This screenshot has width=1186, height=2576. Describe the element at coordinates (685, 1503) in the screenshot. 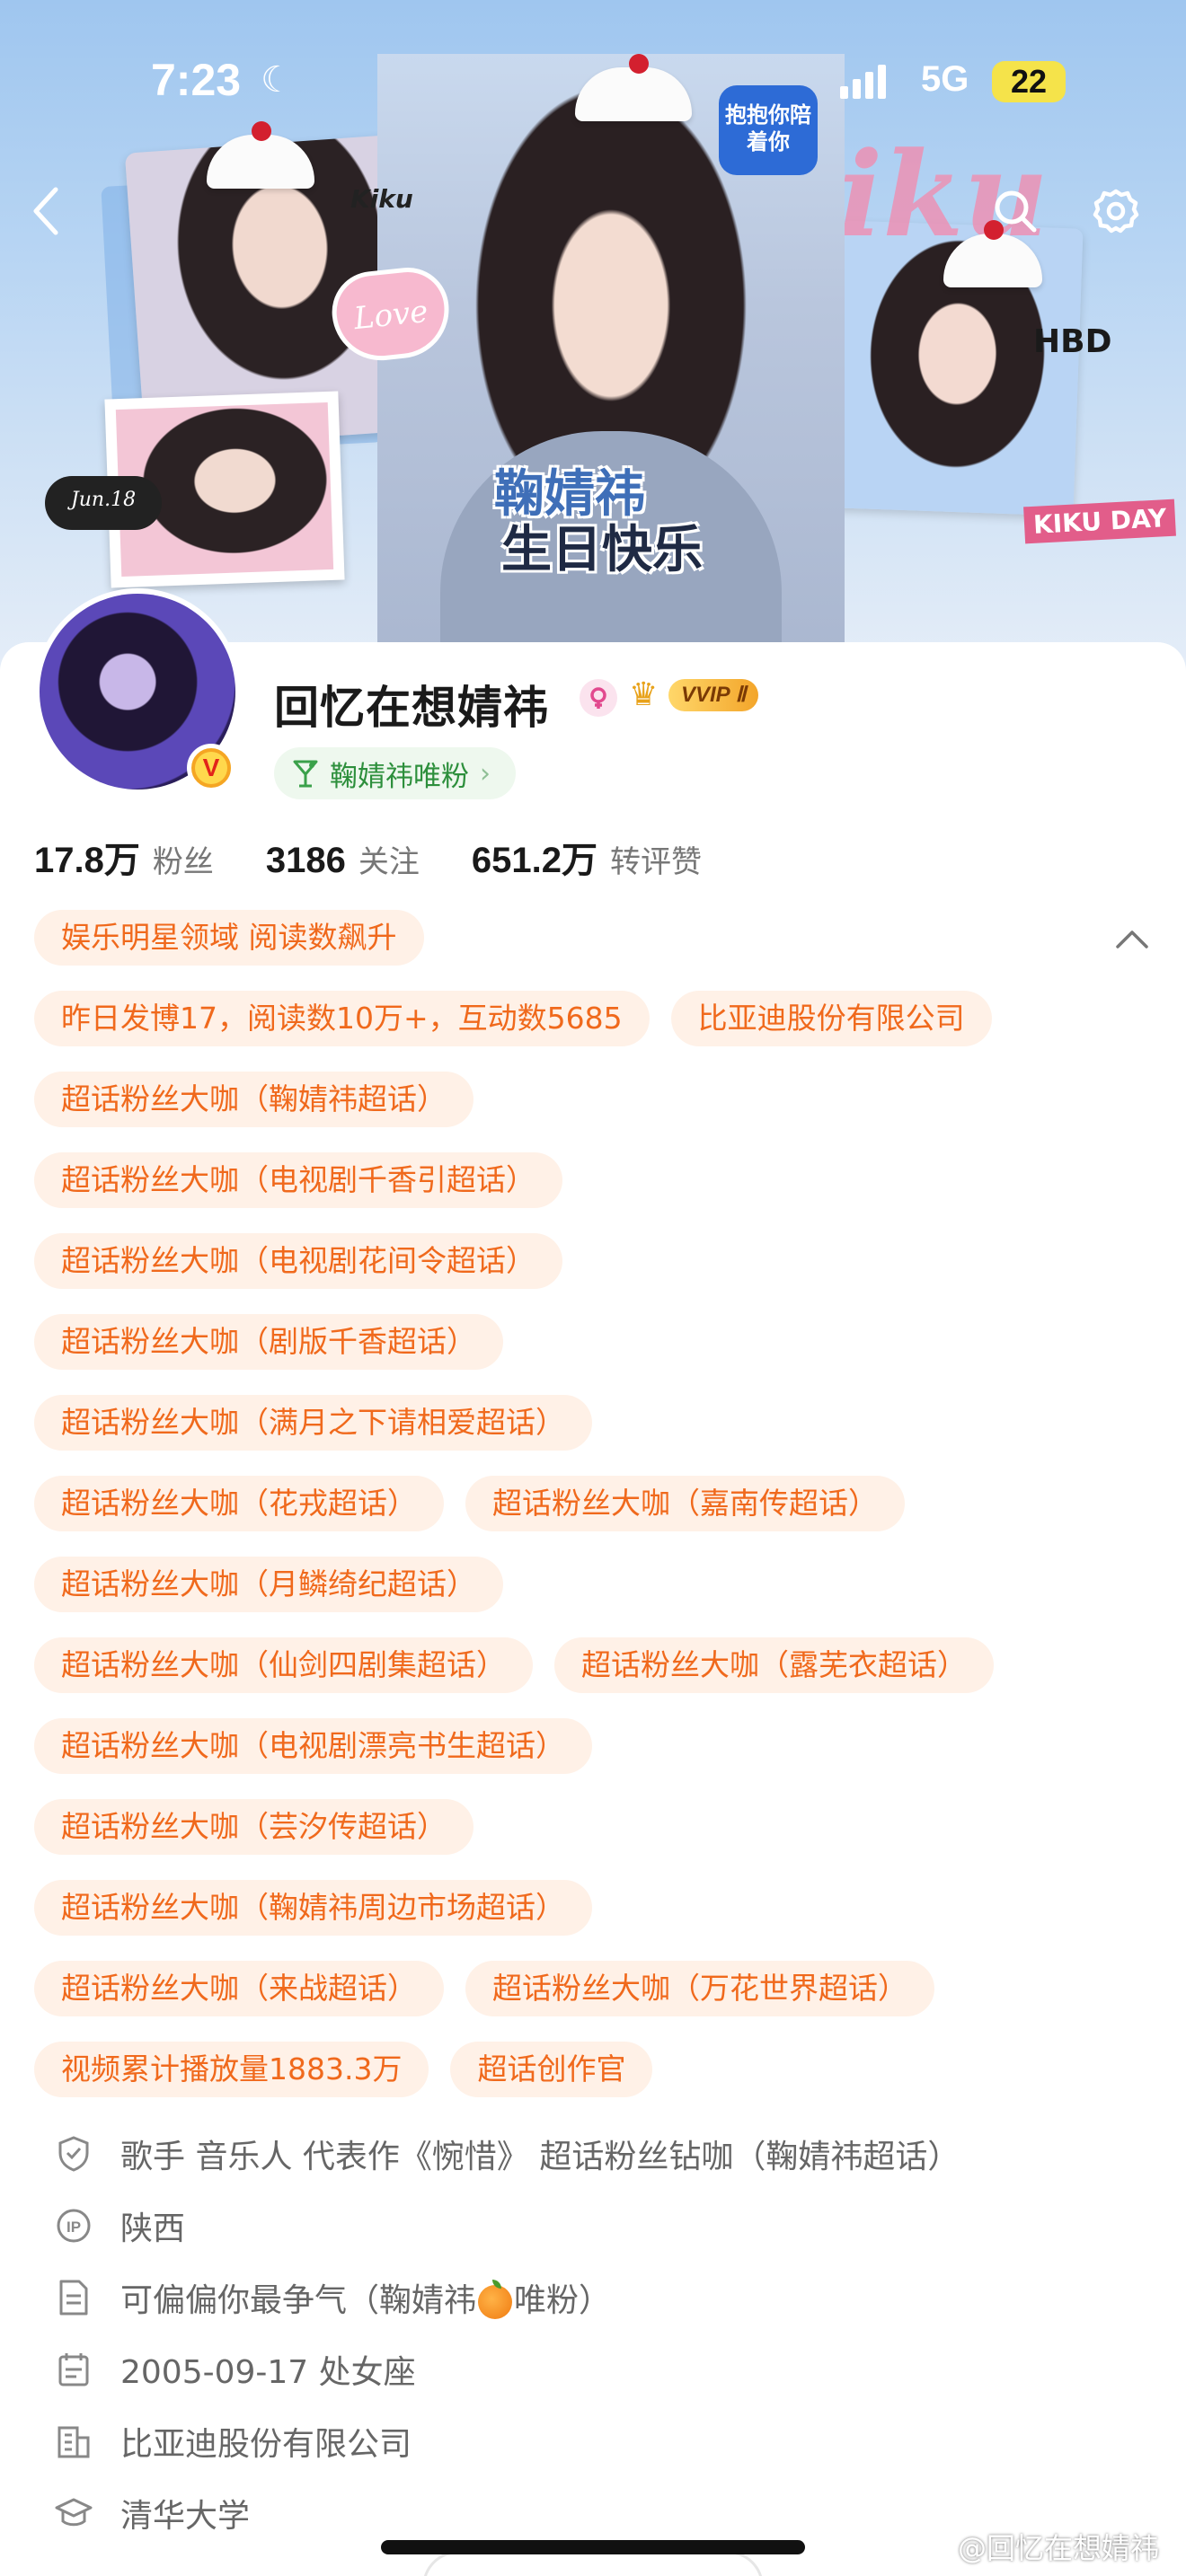

I see `profile-tag: 超话粉丝大咖（嘉南传超话）` at that location.